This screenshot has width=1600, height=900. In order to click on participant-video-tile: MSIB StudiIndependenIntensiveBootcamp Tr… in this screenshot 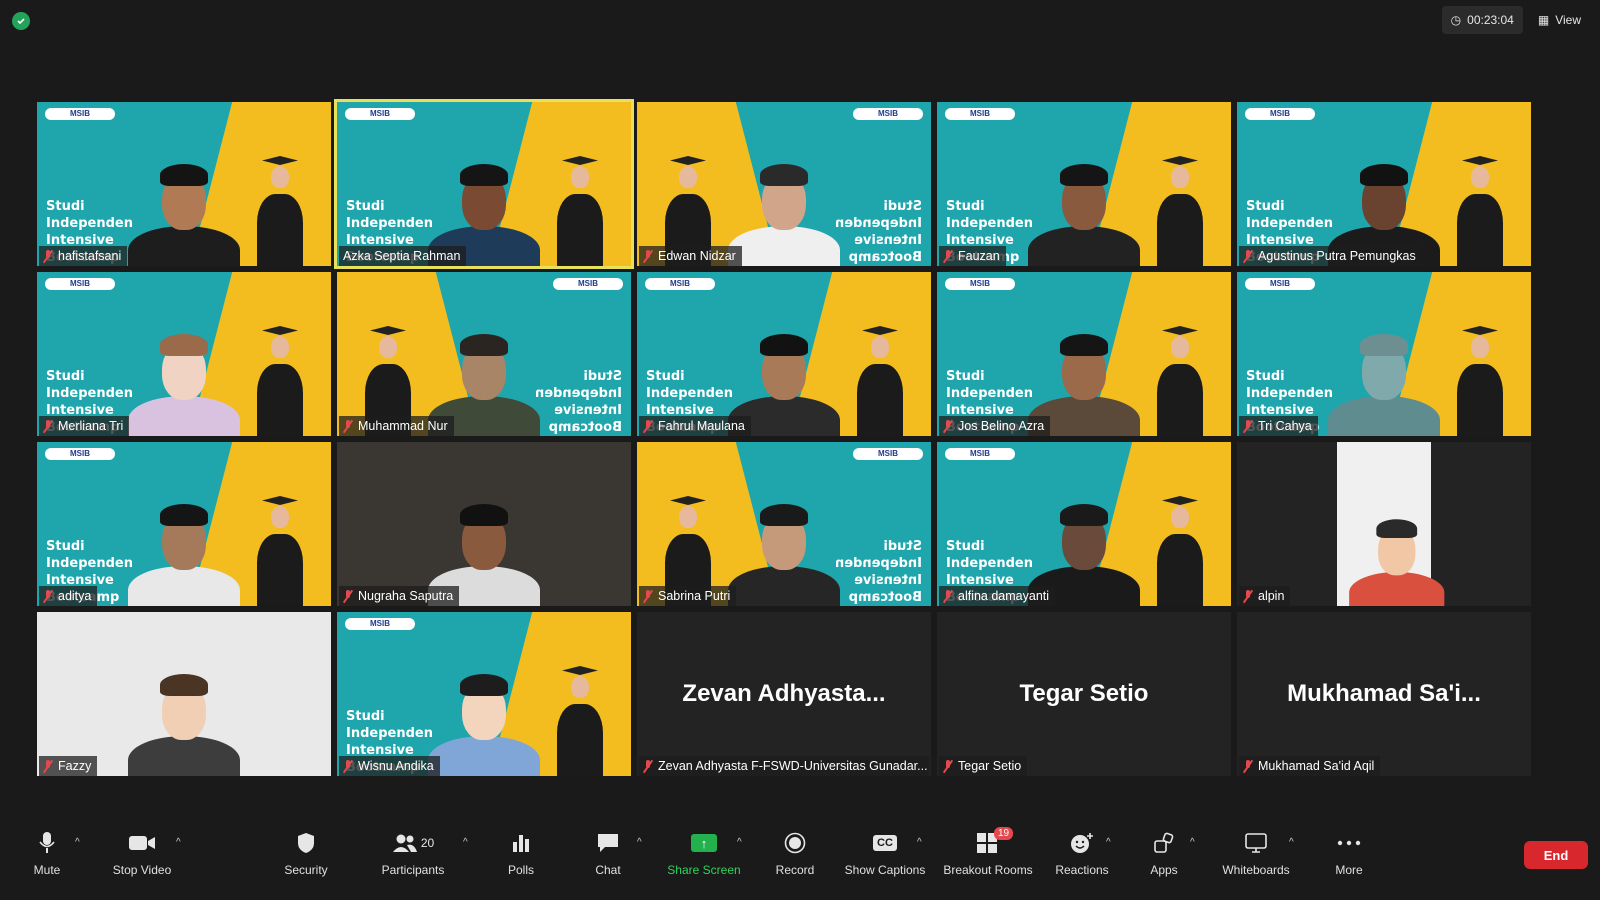, I will do `click(1384, 354)`.